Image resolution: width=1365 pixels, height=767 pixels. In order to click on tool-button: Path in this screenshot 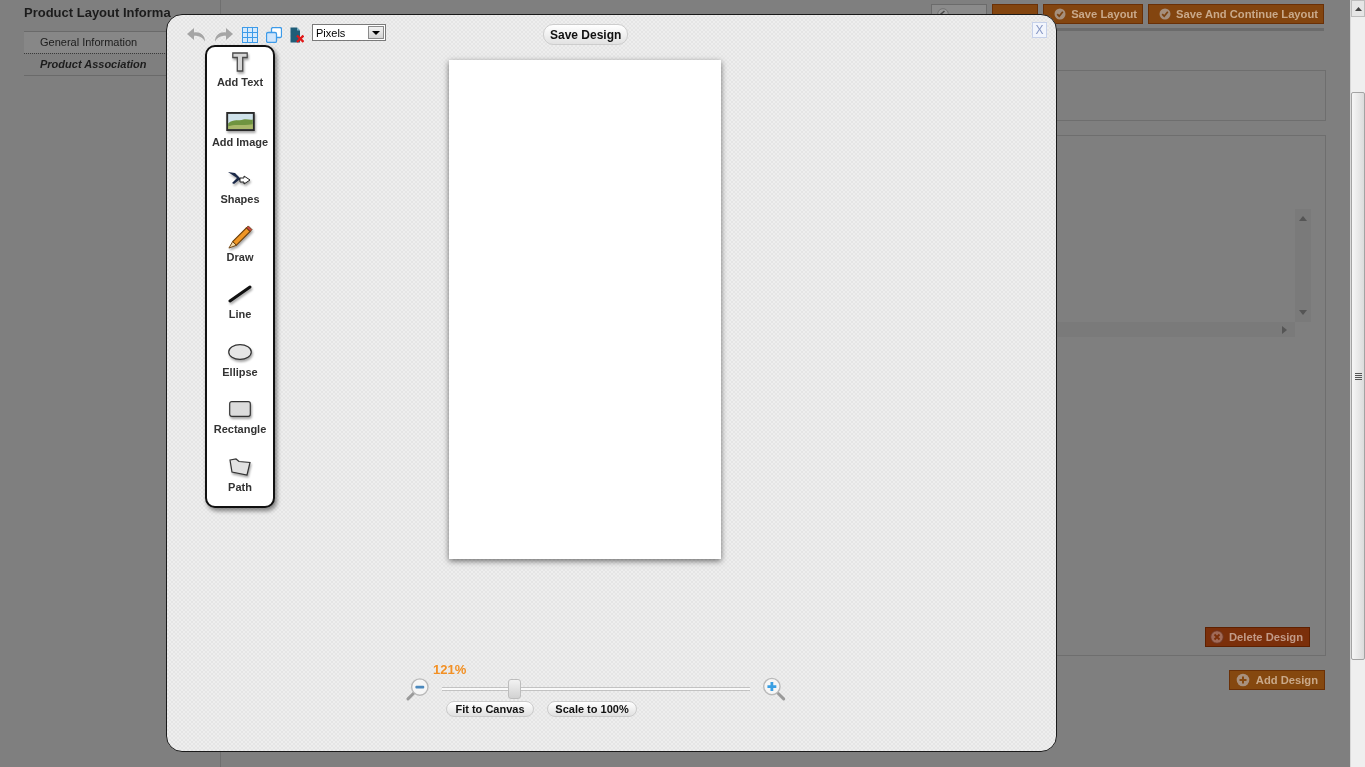, I will do `click(240, 478)`.